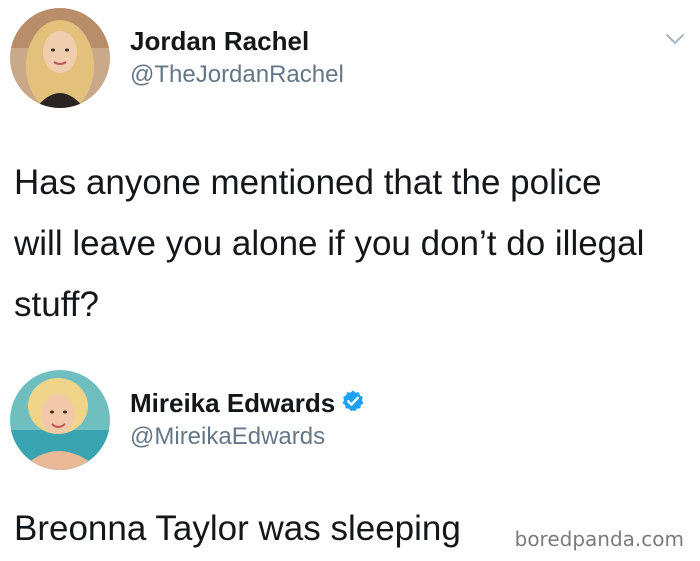 The image size is (700, 561). I want to click on reply-header: Mireika Edwards @MireikaEdwards, so click(187, 420).